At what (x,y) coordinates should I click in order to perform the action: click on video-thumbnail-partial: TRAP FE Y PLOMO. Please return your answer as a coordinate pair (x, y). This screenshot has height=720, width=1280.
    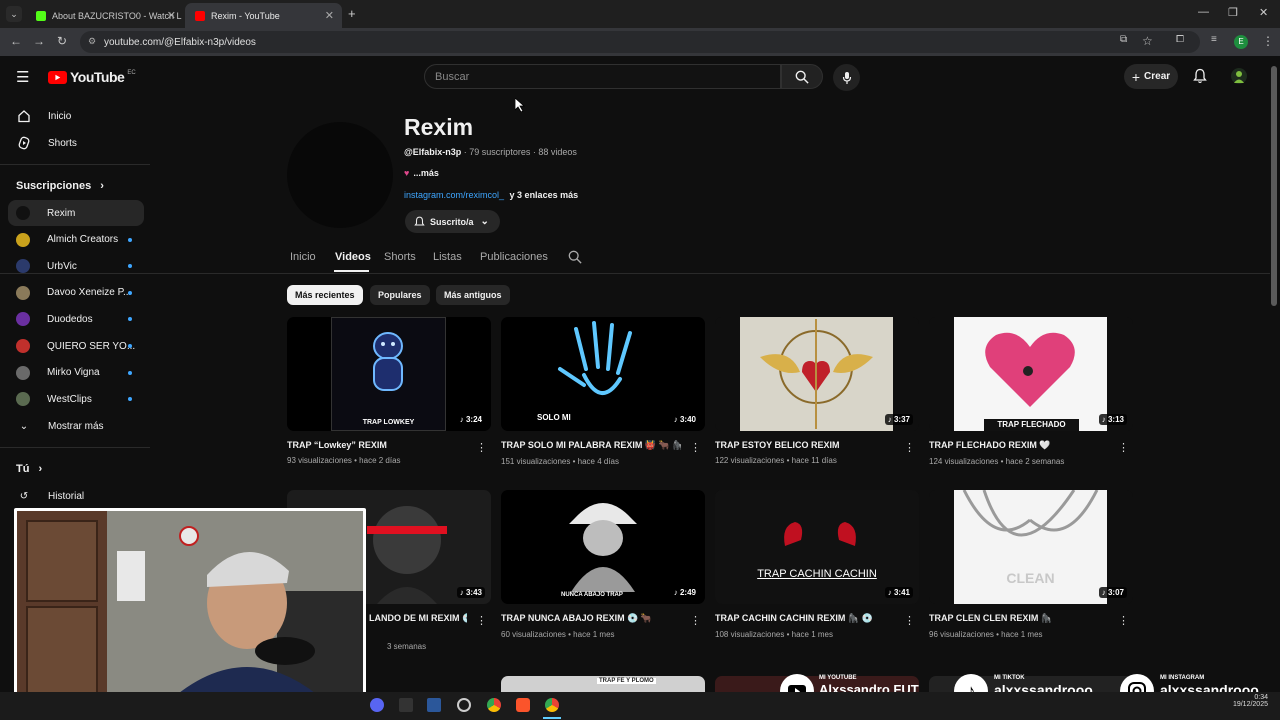
    Looking at the image, I should click on (603, 684).